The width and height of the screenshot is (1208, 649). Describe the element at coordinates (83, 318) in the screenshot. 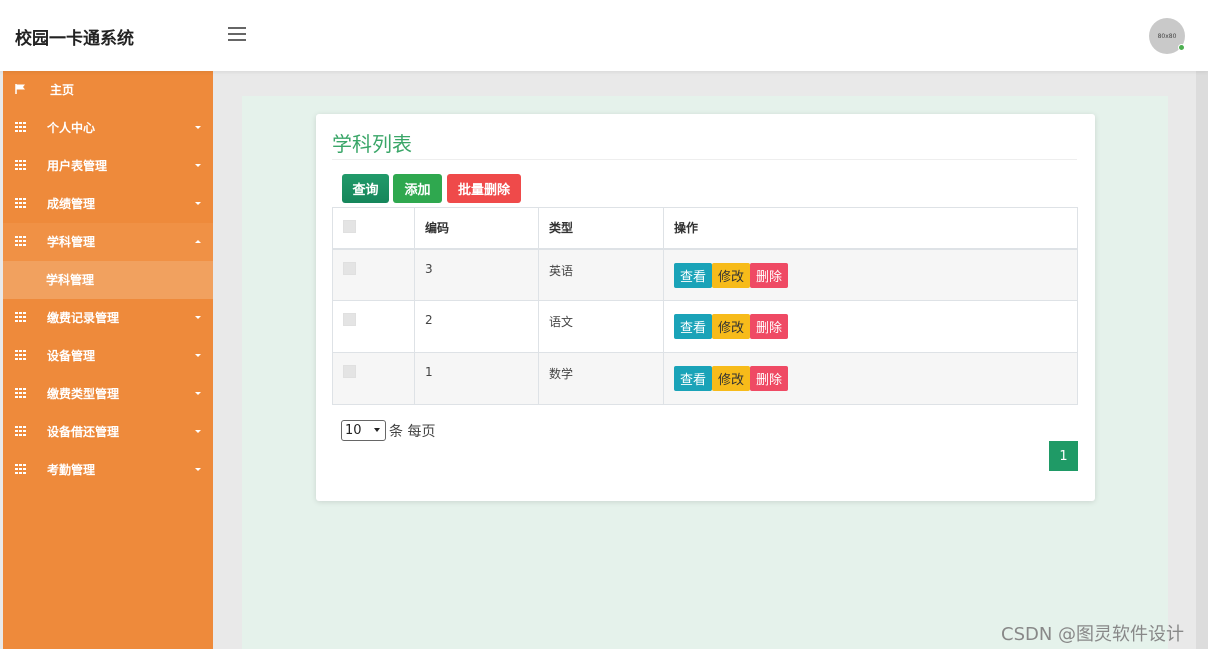

I see `sidebar-item-label: 缴费记录管理` at that location.